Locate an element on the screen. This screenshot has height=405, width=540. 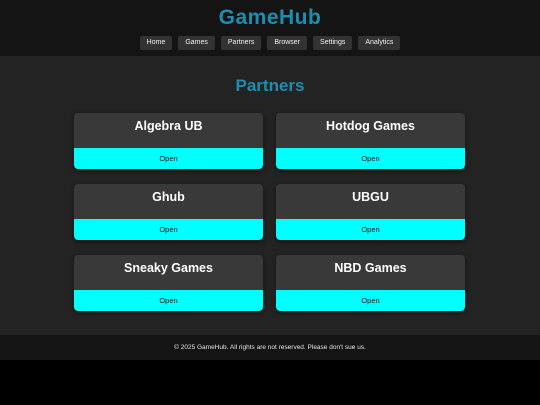
partner-name: Sneaky Games is located at coordinates (168, 268).